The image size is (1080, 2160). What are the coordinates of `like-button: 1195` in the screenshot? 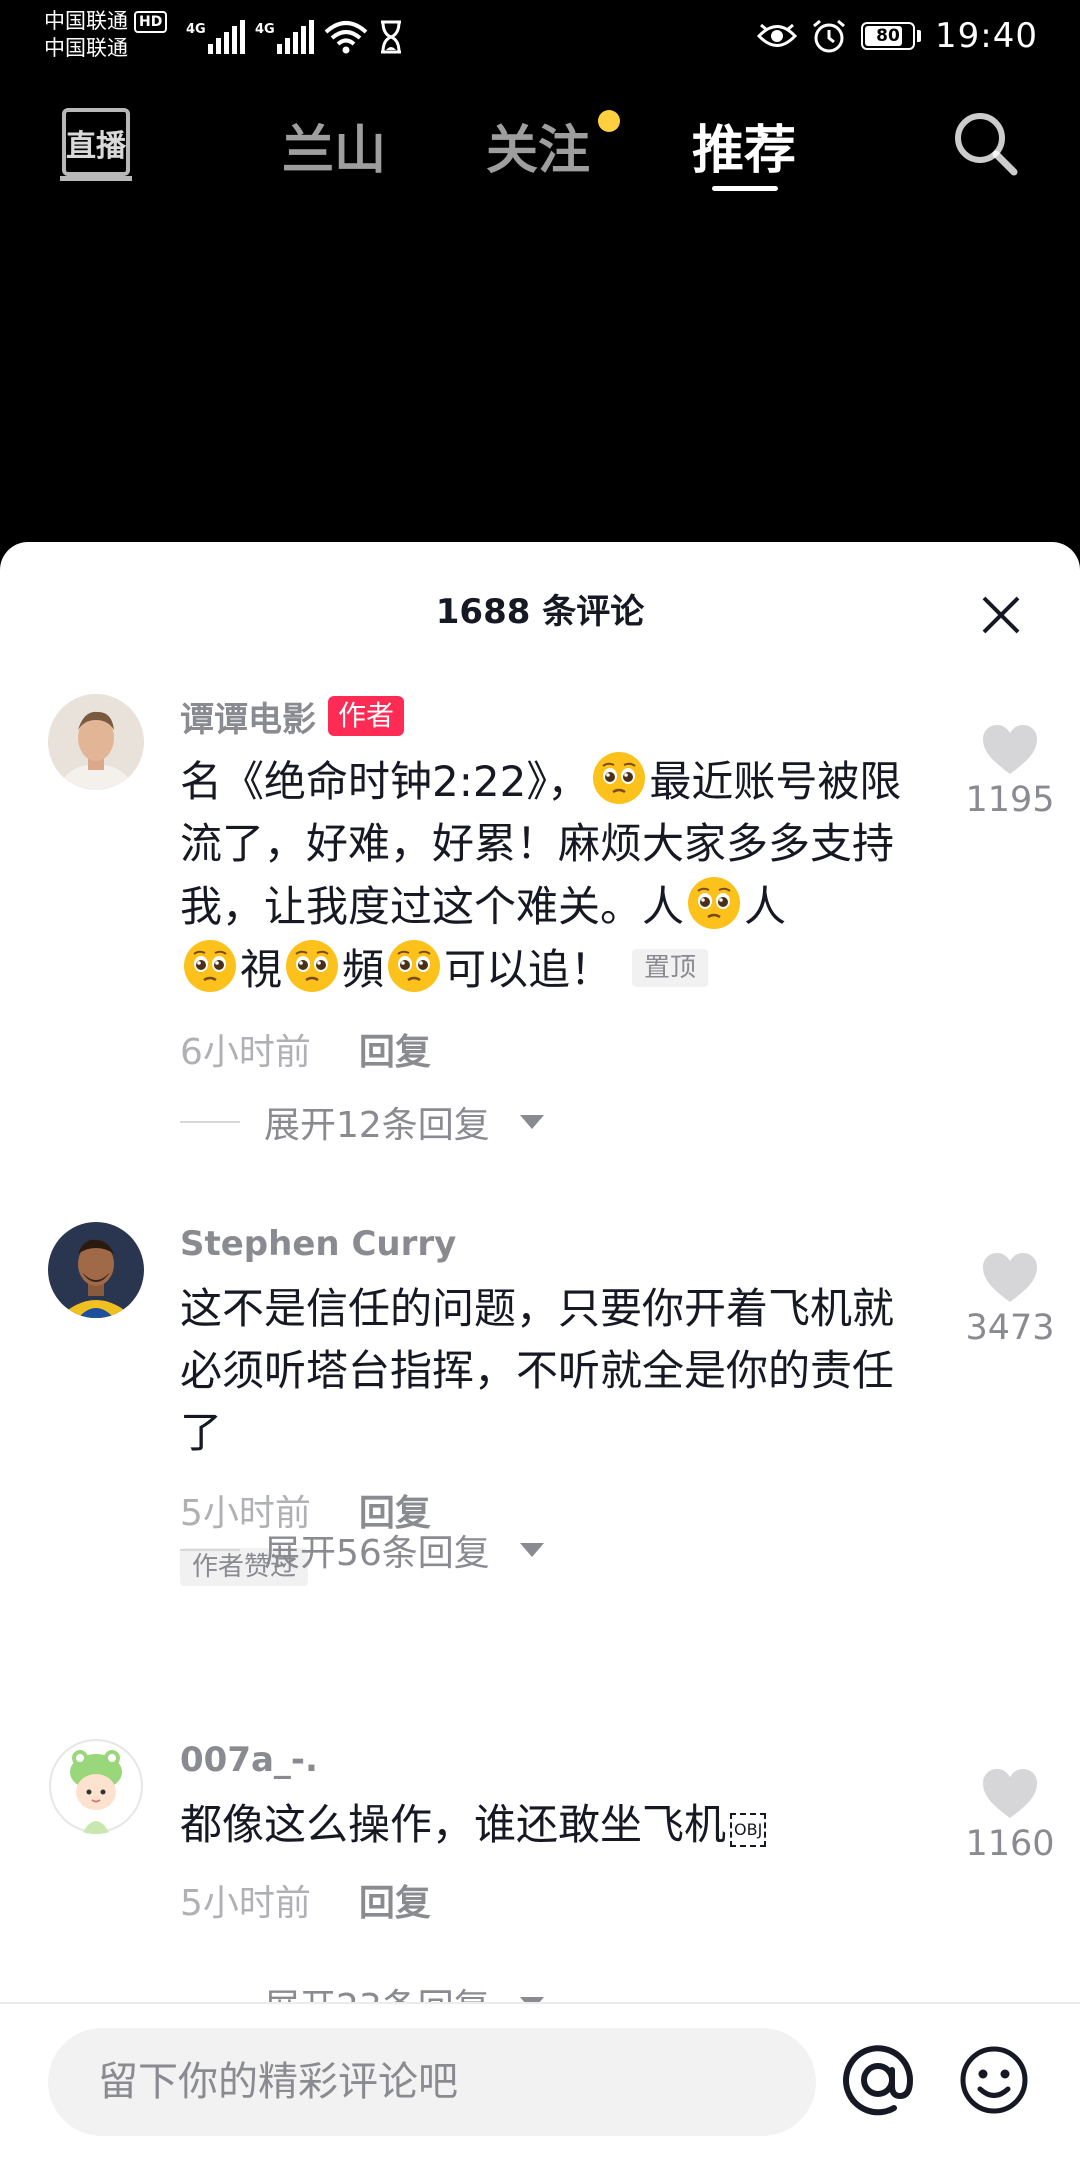 It's located at (1010, 772).